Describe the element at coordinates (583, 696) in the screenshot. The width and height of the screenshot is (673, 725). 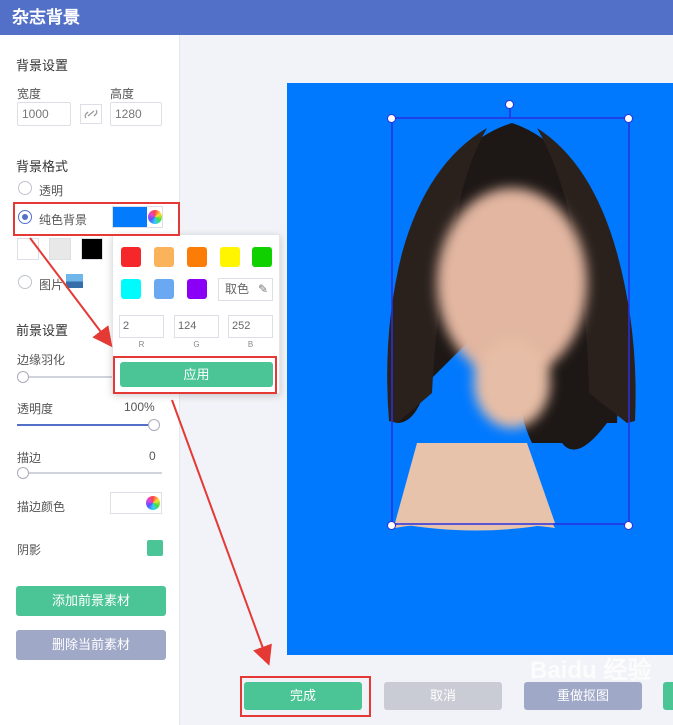
I see `redo-cutout-button: 重做抠图` at that location.